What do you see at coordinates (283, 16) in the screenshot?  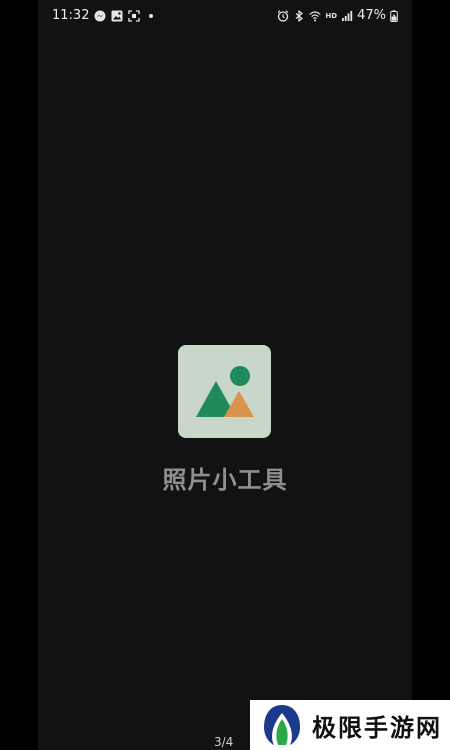 I see `alarm-icon` at bounding box center [283, 16].